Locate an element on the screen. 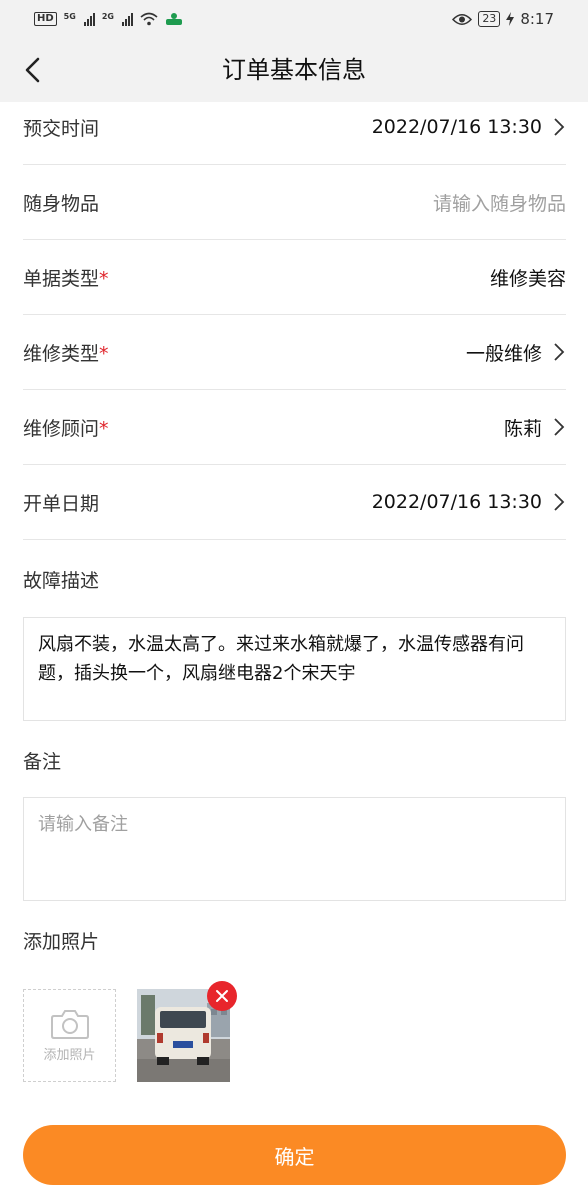 The height and width of the screenshot is (1200, 588). clock: 8:17 is located at coordinates (537, 19).